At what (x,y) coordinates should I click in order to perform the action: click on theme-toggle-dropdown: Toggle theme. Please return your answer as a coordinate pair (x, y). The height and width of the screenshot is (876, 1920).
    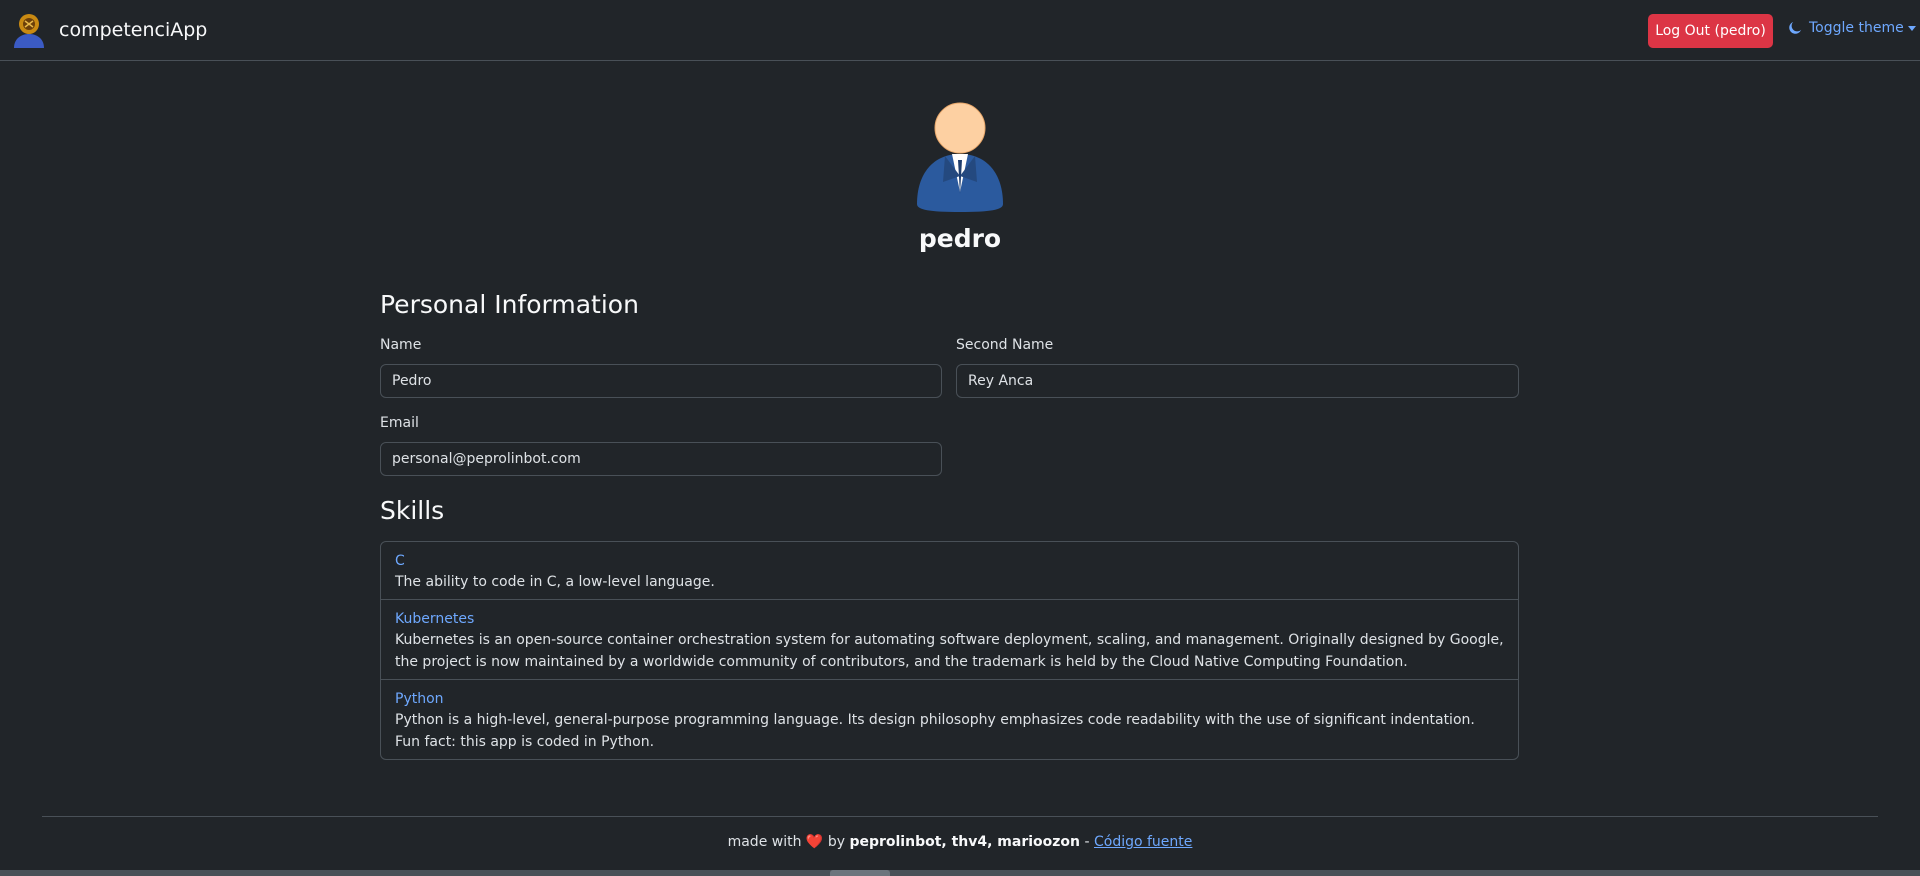
    Looking at the image, I should click on (1852, 28).